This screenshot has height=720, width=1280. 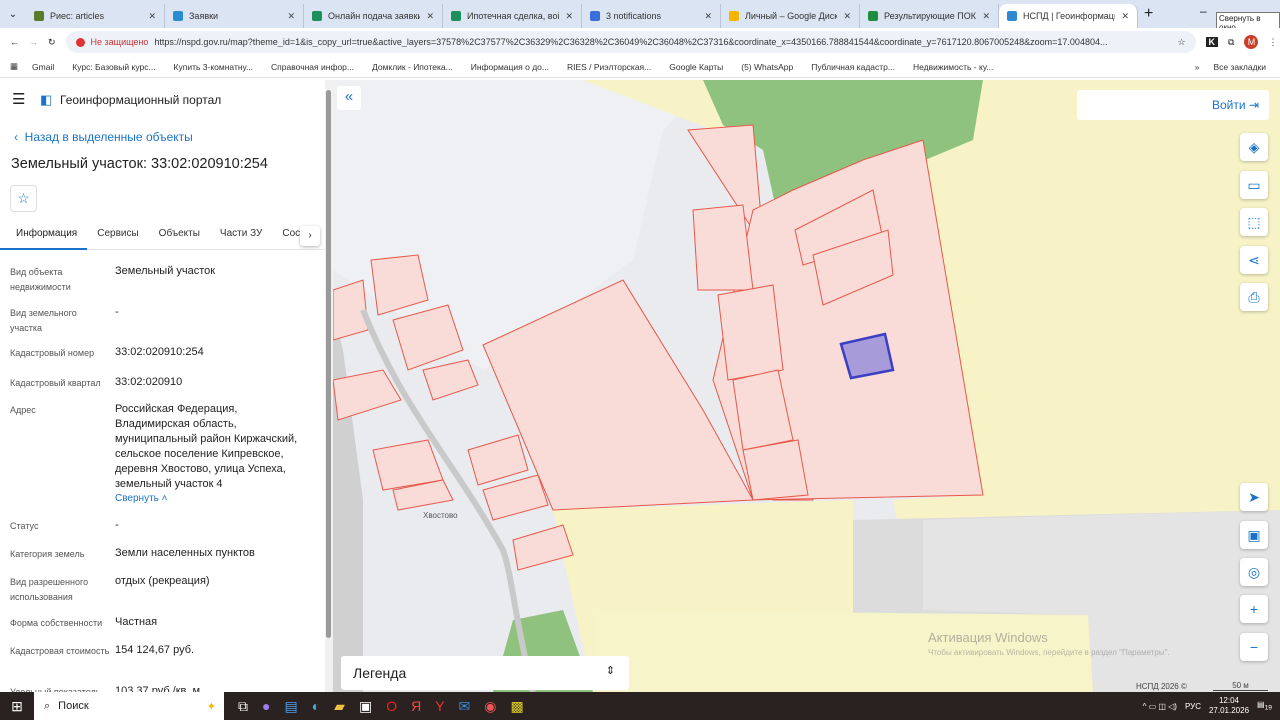 I want to click on forward-icon: →, so click(x=33, y=42).